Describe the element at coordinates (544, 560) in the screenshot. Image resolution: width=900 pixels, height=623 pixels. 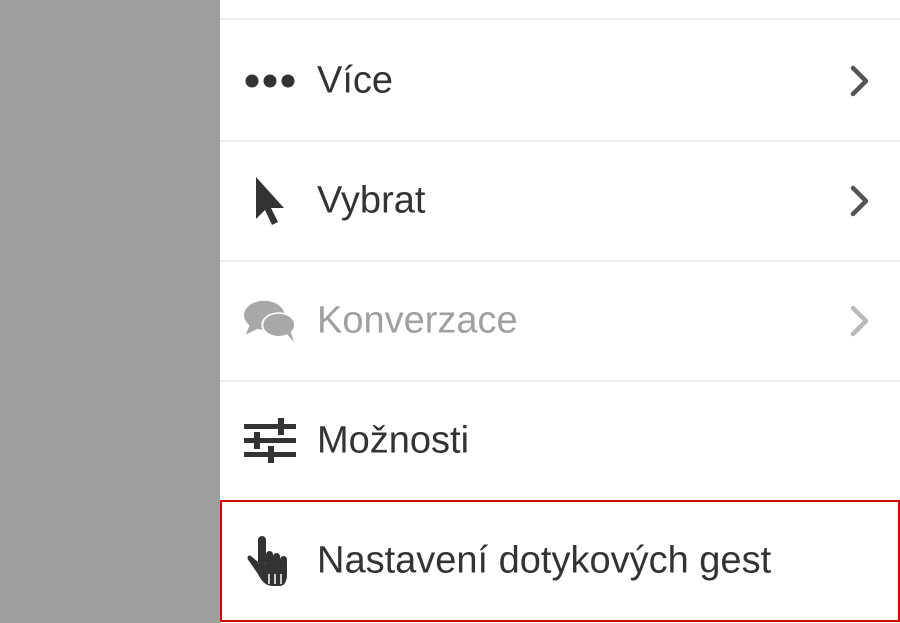
I see `menu-item-label: Nastavení dotykových gest` at that location.